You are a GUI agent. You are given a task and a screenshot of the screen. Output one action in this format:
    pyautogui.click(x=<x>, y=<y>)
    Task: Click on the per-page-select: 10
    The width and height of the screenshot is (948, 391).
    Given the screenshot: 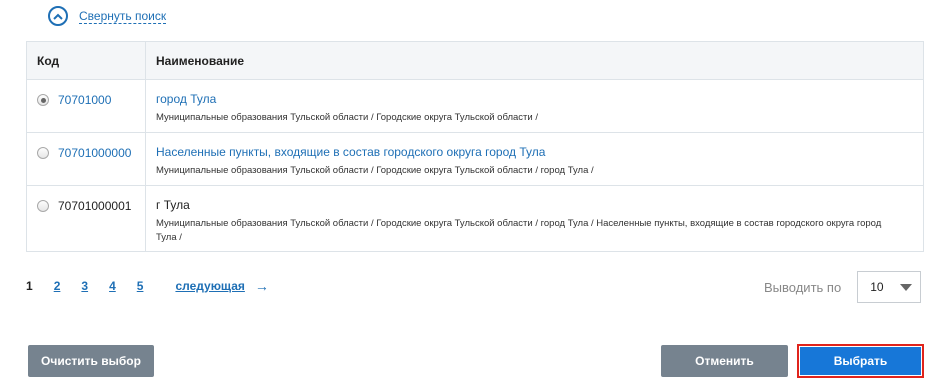 What is the action you would take?
    pyautogui.click(x=889, y=287)
    